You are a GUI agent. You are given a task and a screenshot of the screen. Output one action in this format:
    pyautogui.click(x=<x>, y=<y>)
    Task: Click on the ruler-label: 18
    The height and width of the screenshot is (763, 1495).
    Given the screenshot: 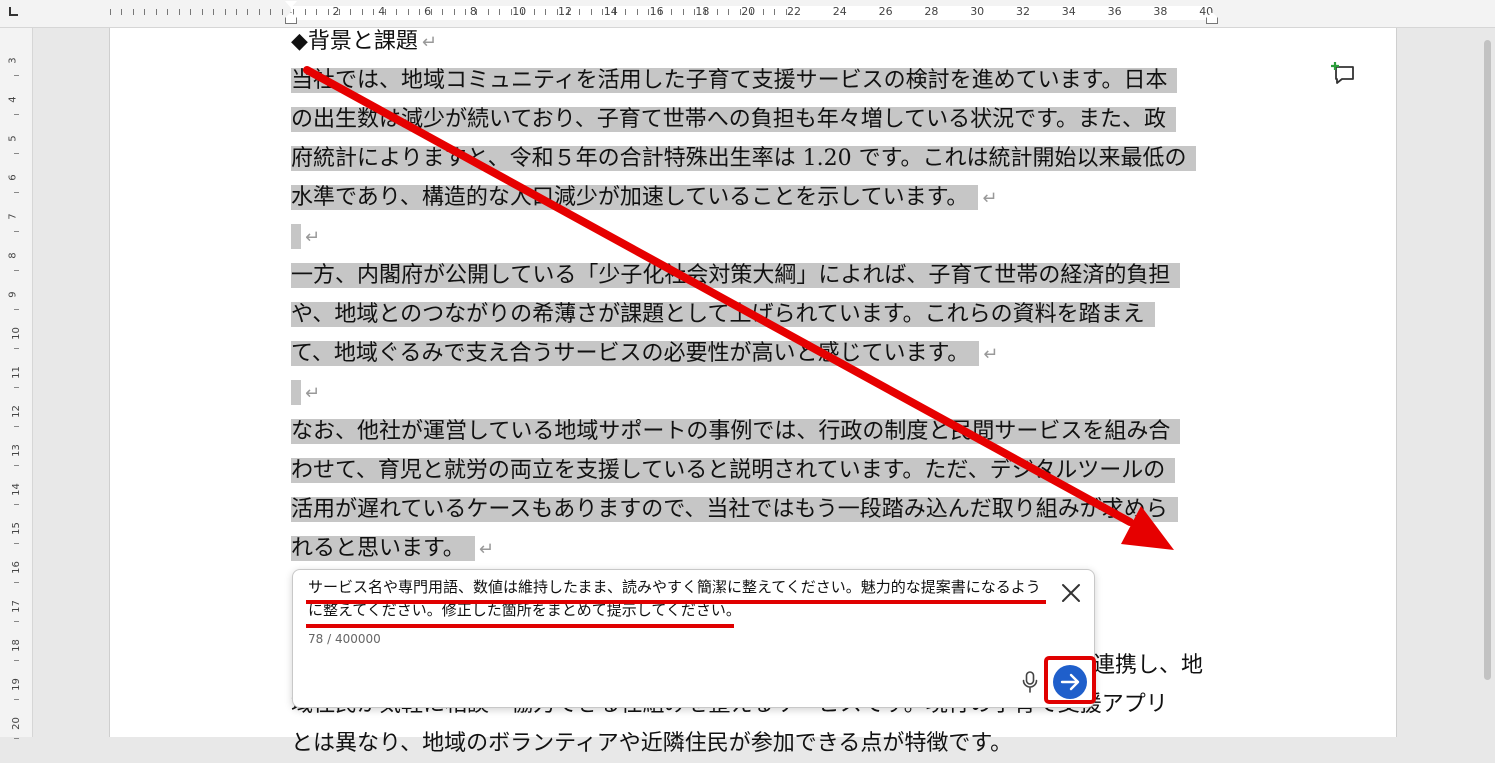 What is the action you would take?
    pyautogui.click(x=702, y=11)
    